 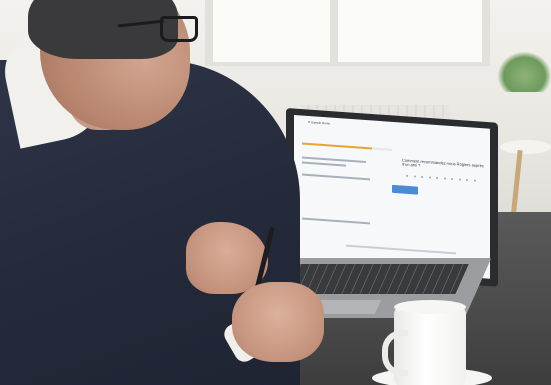 What do you see at coordinates (337, 146) in the screenshot?
I see `progress-fill` at bounding box center [337, 146].